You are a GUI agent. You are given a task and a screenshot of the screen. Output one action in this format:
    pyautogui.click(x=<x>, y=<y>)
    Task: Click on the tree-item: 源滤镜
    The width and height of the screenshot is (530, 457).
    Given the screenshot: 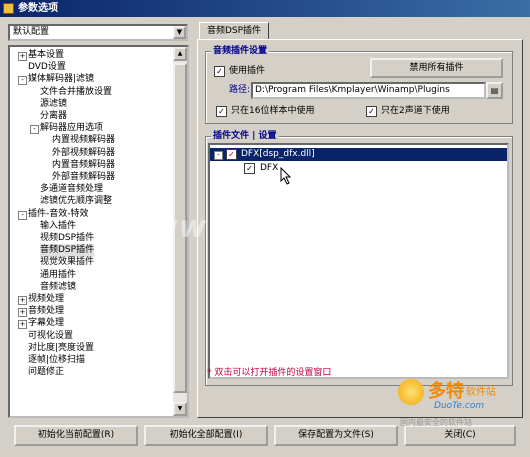 What is the action you would take?
    pyautogui.click(x=53, y=104)
    